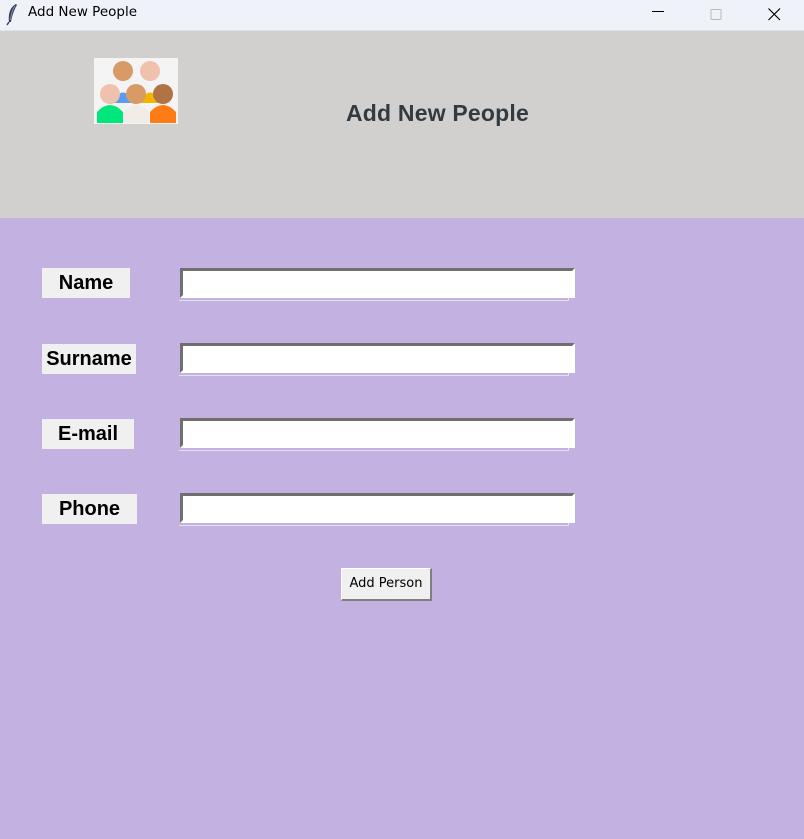 The width and height of the screenshot is (804, 839). Describe the element at coordinates (377, 358) in the screenshot. I see `surname-field` at that location.